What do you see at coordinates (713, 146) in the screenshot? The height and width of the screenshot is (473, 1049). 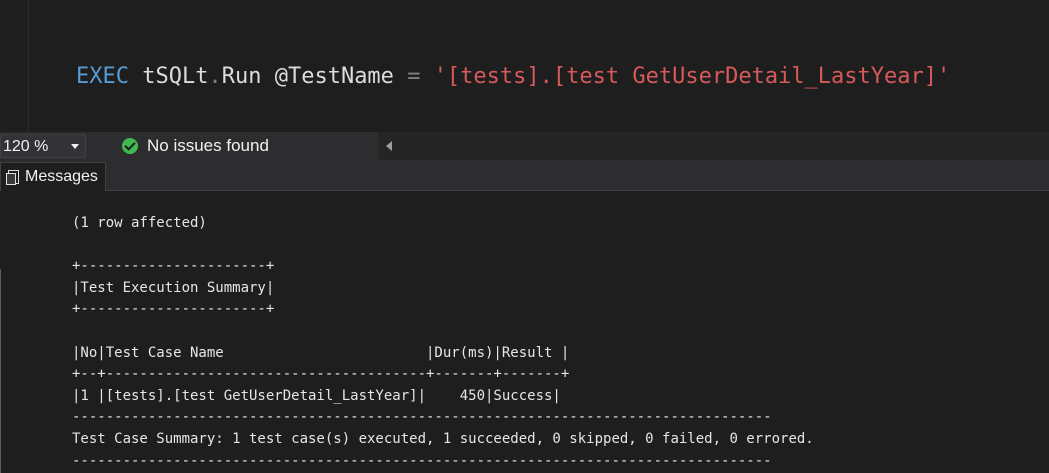 I see `horizontal-scrollbar` at bounding box center [713, 146].